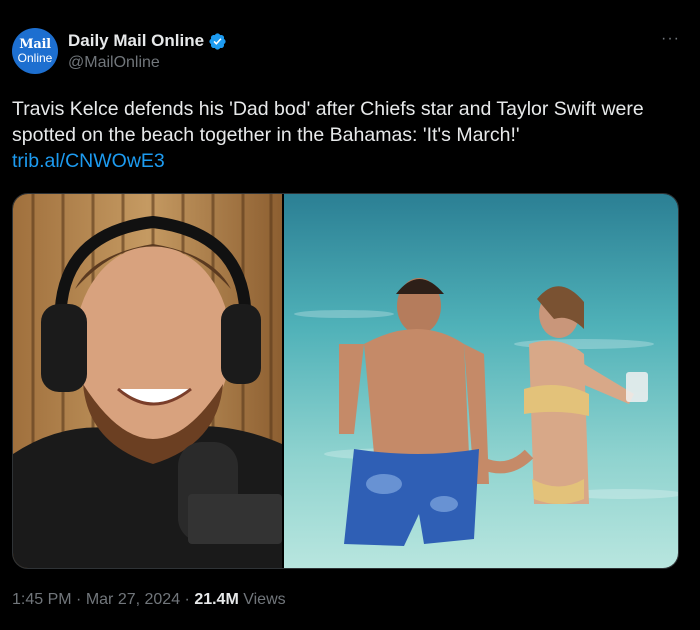 The image size is (700, 630). I want to click on avatar-mail-text: Mail, so click(35, 44).